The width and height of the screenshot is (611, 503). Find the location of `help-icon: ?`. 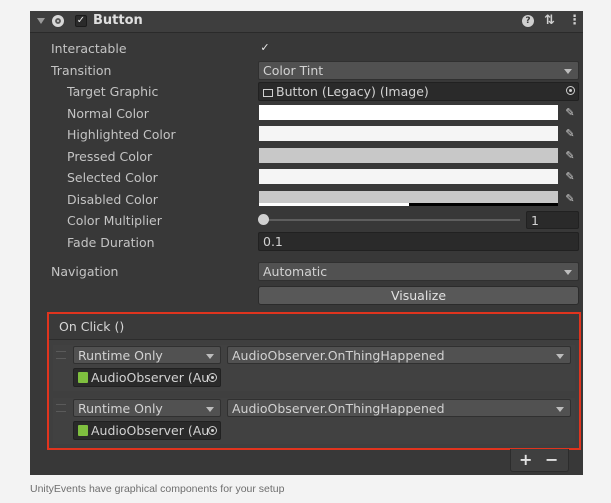

help-icon: ? is located at coordinates (528, 21).